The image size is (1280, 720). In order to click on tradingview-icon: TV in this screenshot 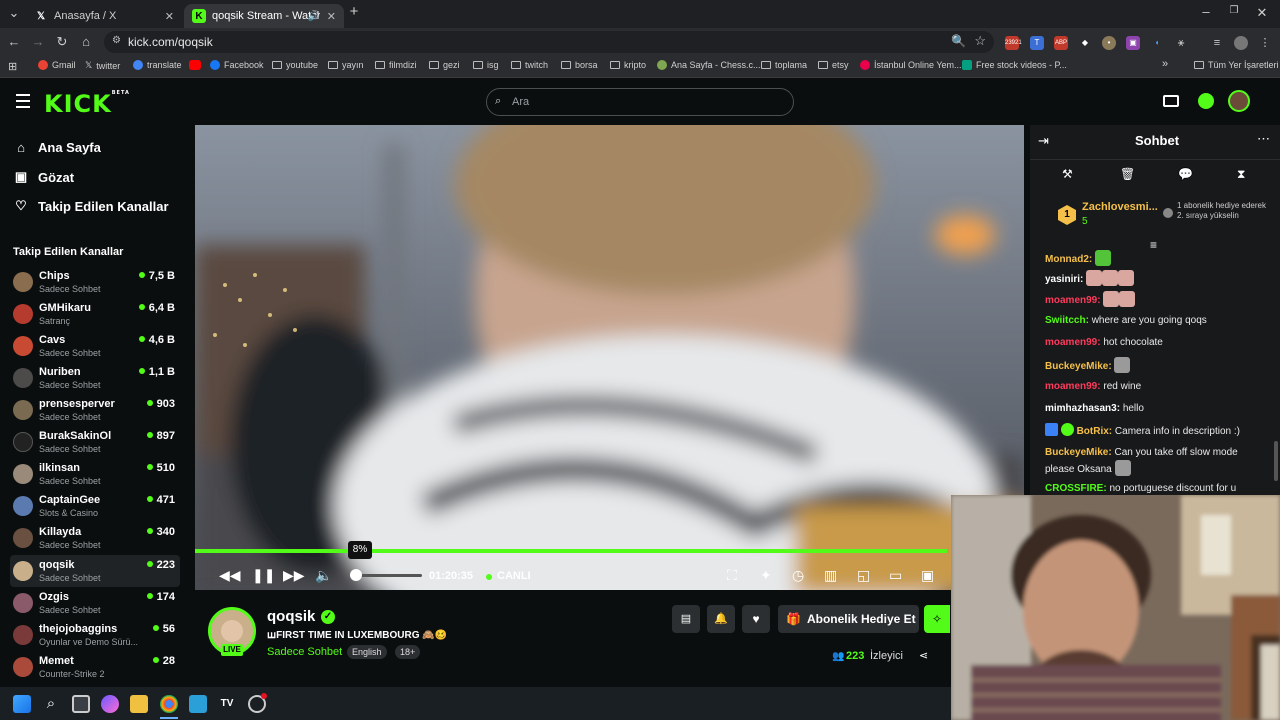, I will do `click(227, 704)`.